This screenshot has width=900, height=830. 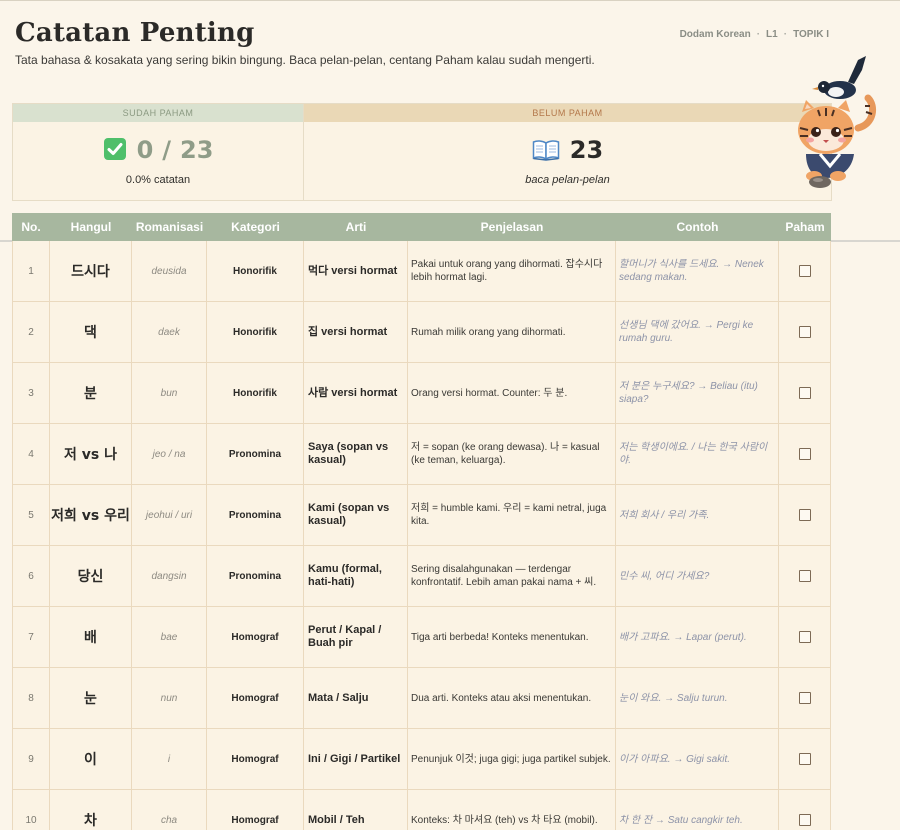 I want to click on total-count: 23, so click(x=197, y=150).